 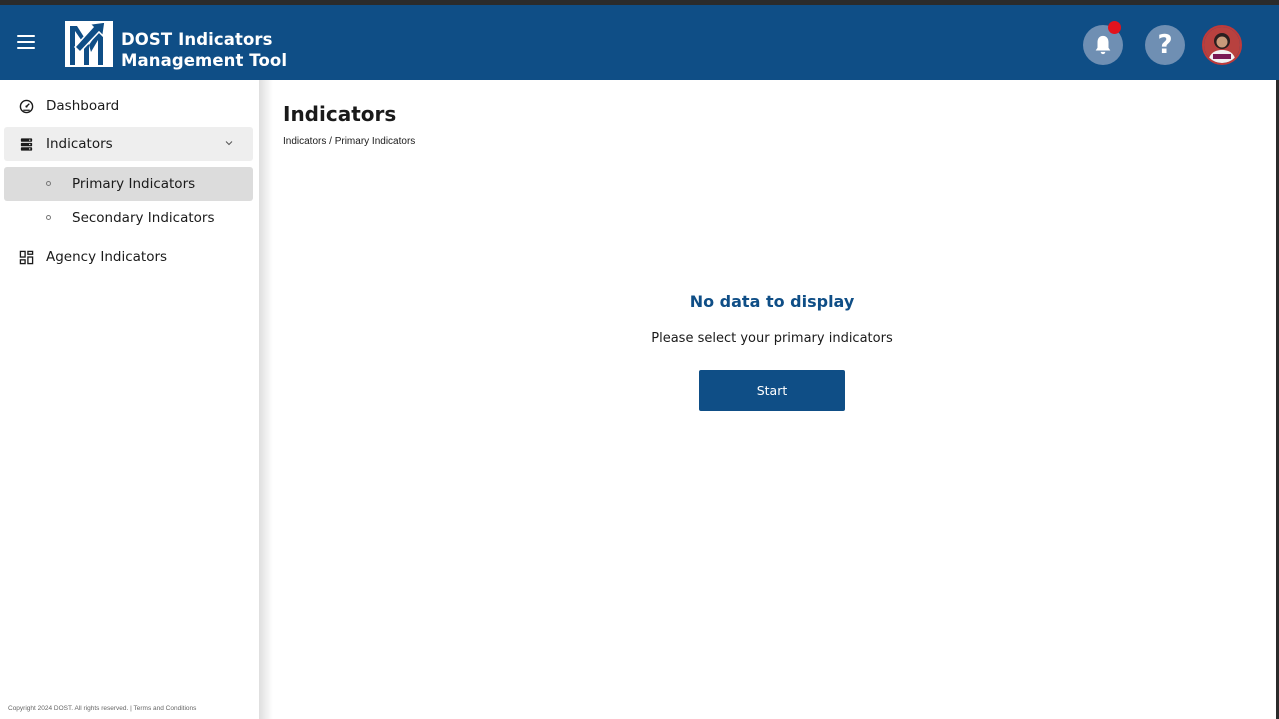 What do you see at coordinates (143, 218) in the screenshot?
I see `sidebar-item-label: Secondary Indicators` at bounding box center [143, 218].